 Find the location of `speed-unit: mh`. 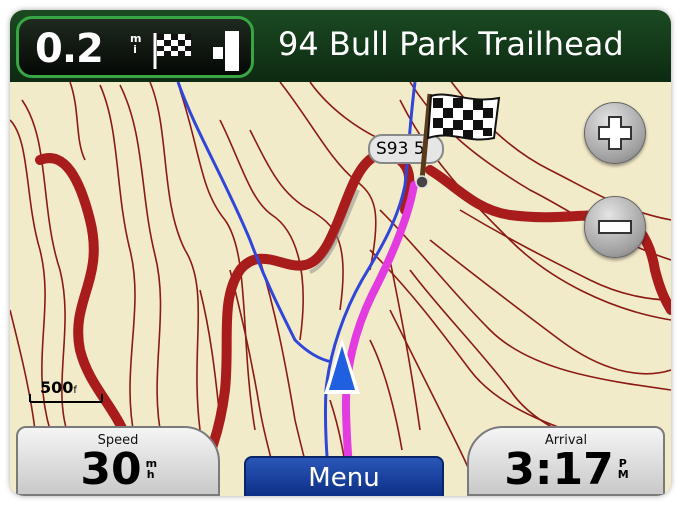

speed-unit: mh is located at coordinates (151, 469).